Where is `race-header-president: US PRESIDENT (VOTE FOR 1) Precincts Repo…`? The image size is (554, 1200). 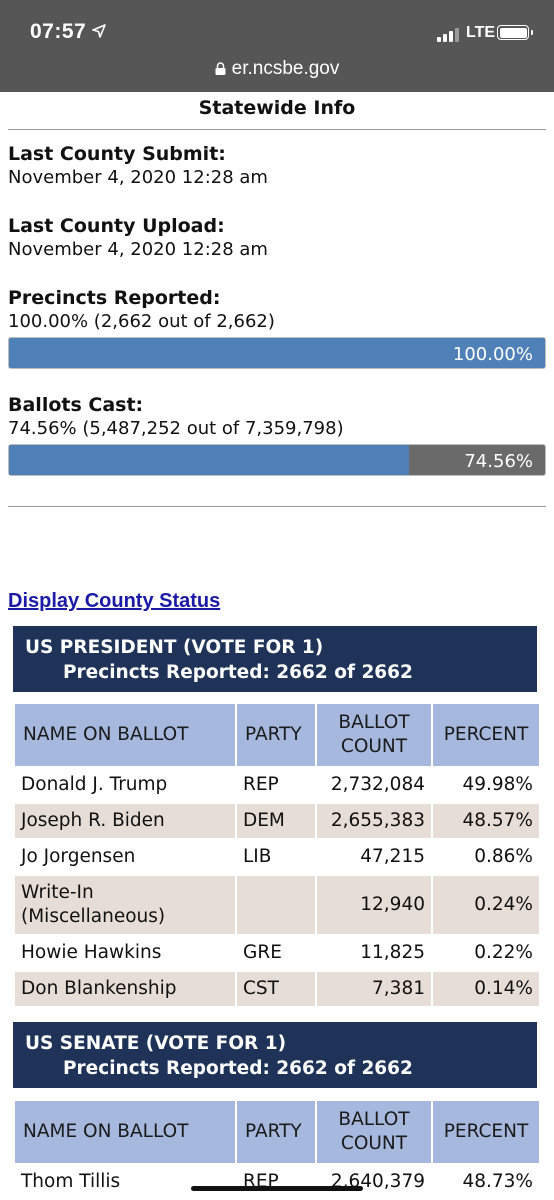
race-header-president: US PRESIDENT (VOTE FOR 1) Precincts Repo… is located at coordinates (275, 659).